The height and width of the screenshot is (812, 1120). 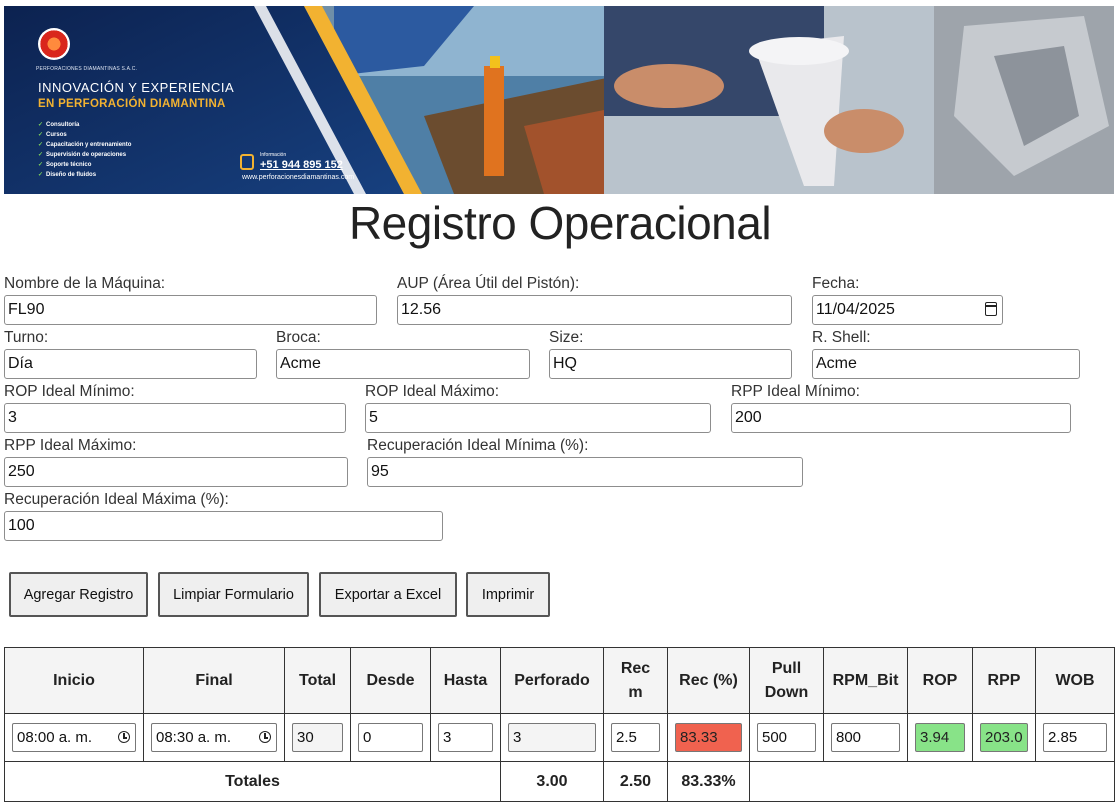 What do you see at coordinates (84, 175) in the screenshot?
I see `service-item: Diseño de fluidos` at bounding box center [84, 175].